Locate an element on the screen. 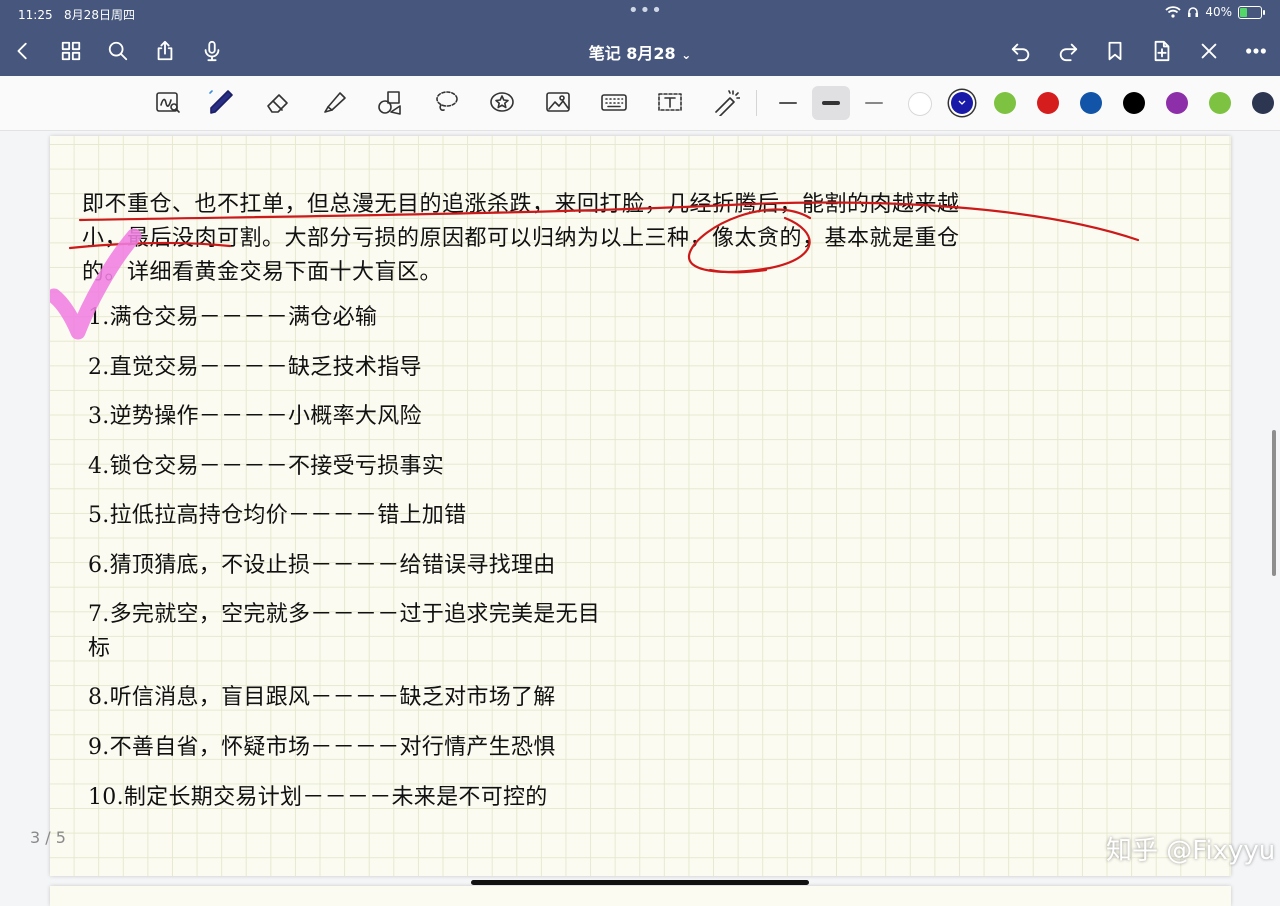  close-icon is located at coordinates (1209, 51).